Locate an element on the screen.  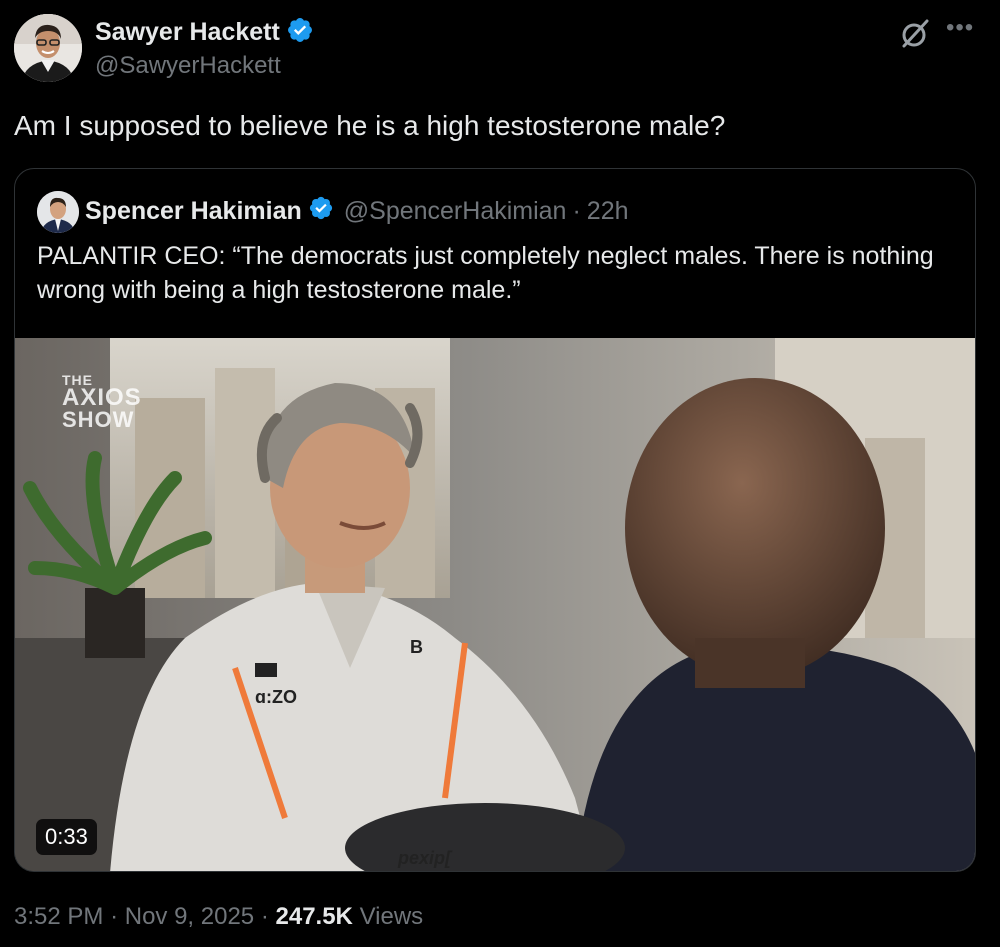
quoted-author-name: Spencer Hakimian is located at coordinates (193, 211).